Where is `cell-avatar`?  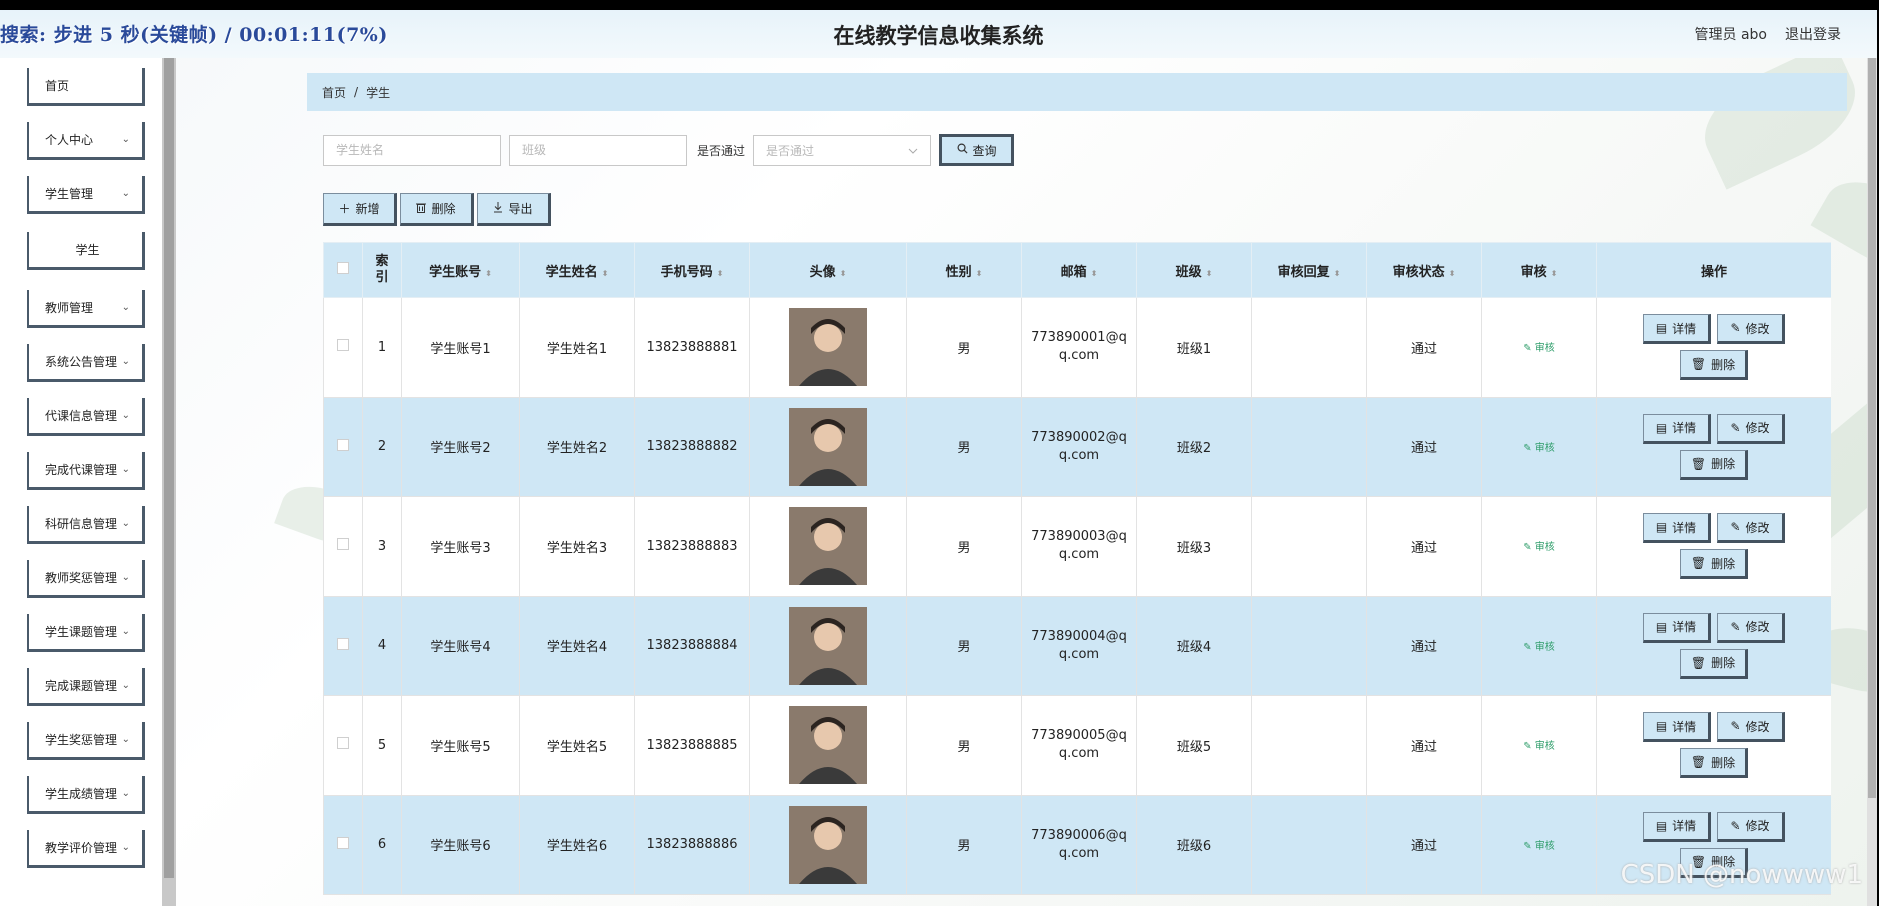
cell-avatar is located at coordinates (828, 347).